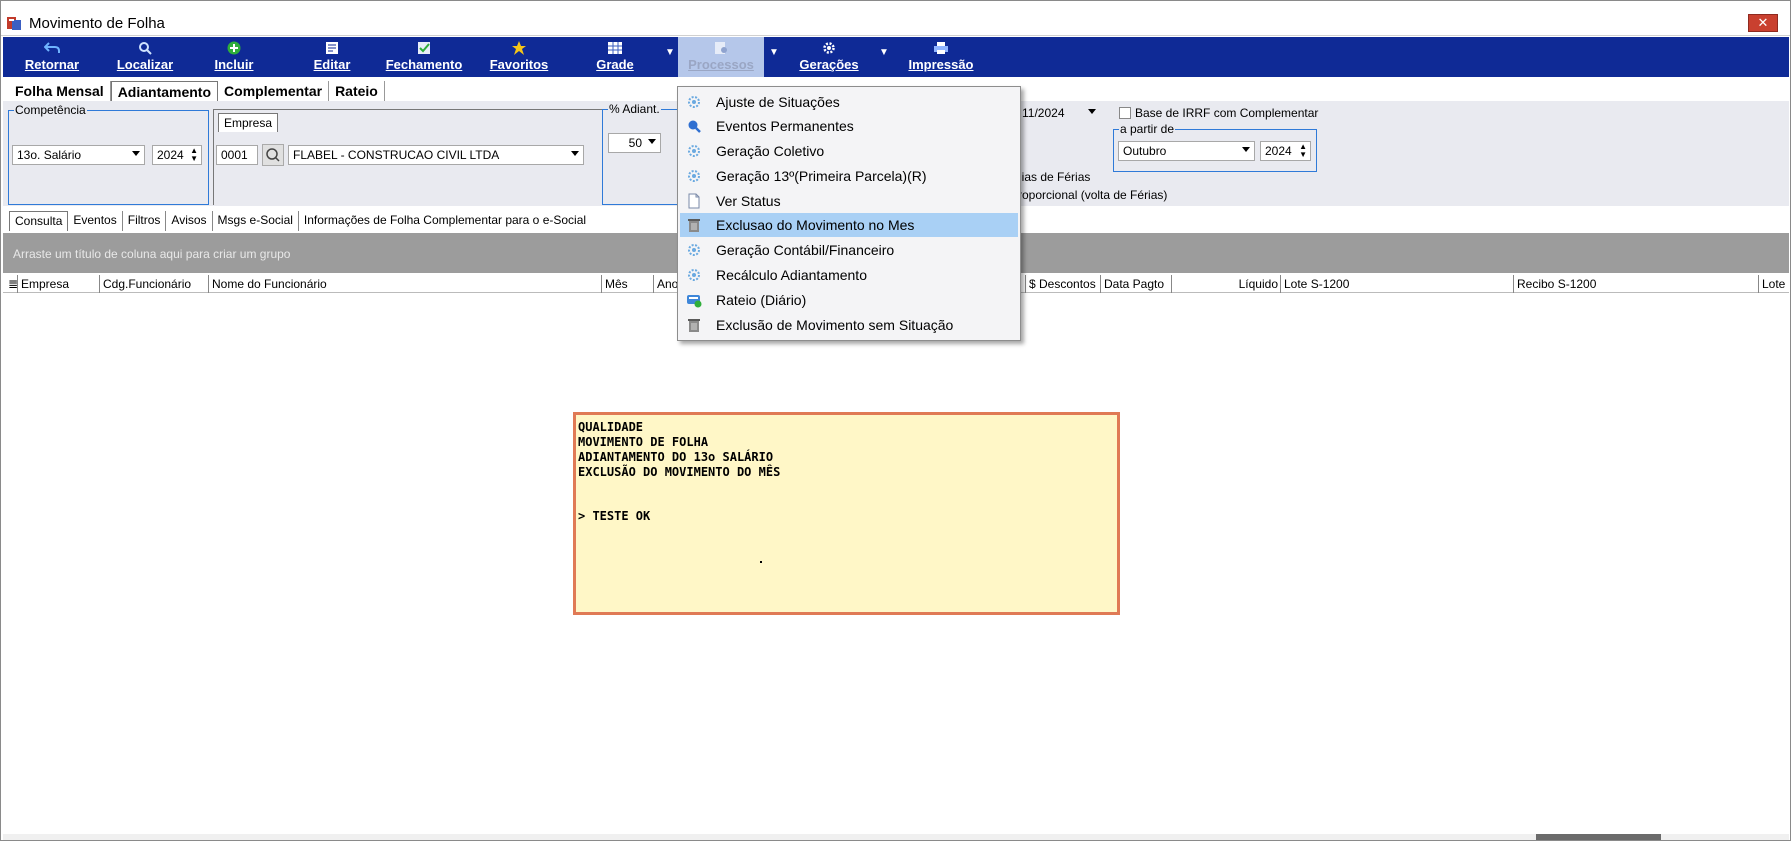 Image resolution: width=1791 pixels, height=841 pixels. What do you see at coordinates (154, 284) in the screenshot?
I see `col-cdg-funcionario: Cdg.Funcionário` at bounding box center [154, 284].